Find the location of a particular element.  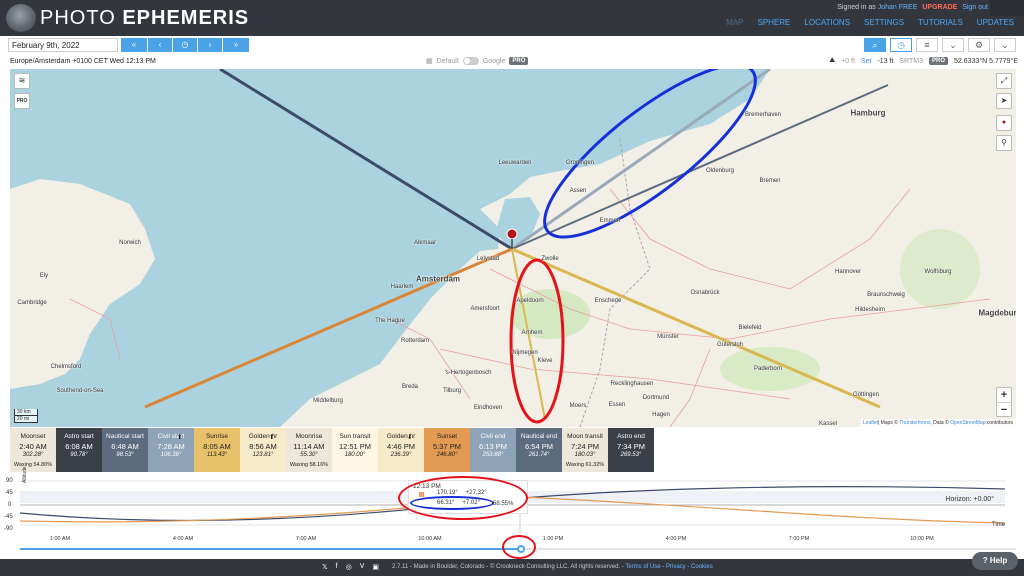

event-tile: Civil start 7:28 AM 106.36° is located at coordinates (171, 450).